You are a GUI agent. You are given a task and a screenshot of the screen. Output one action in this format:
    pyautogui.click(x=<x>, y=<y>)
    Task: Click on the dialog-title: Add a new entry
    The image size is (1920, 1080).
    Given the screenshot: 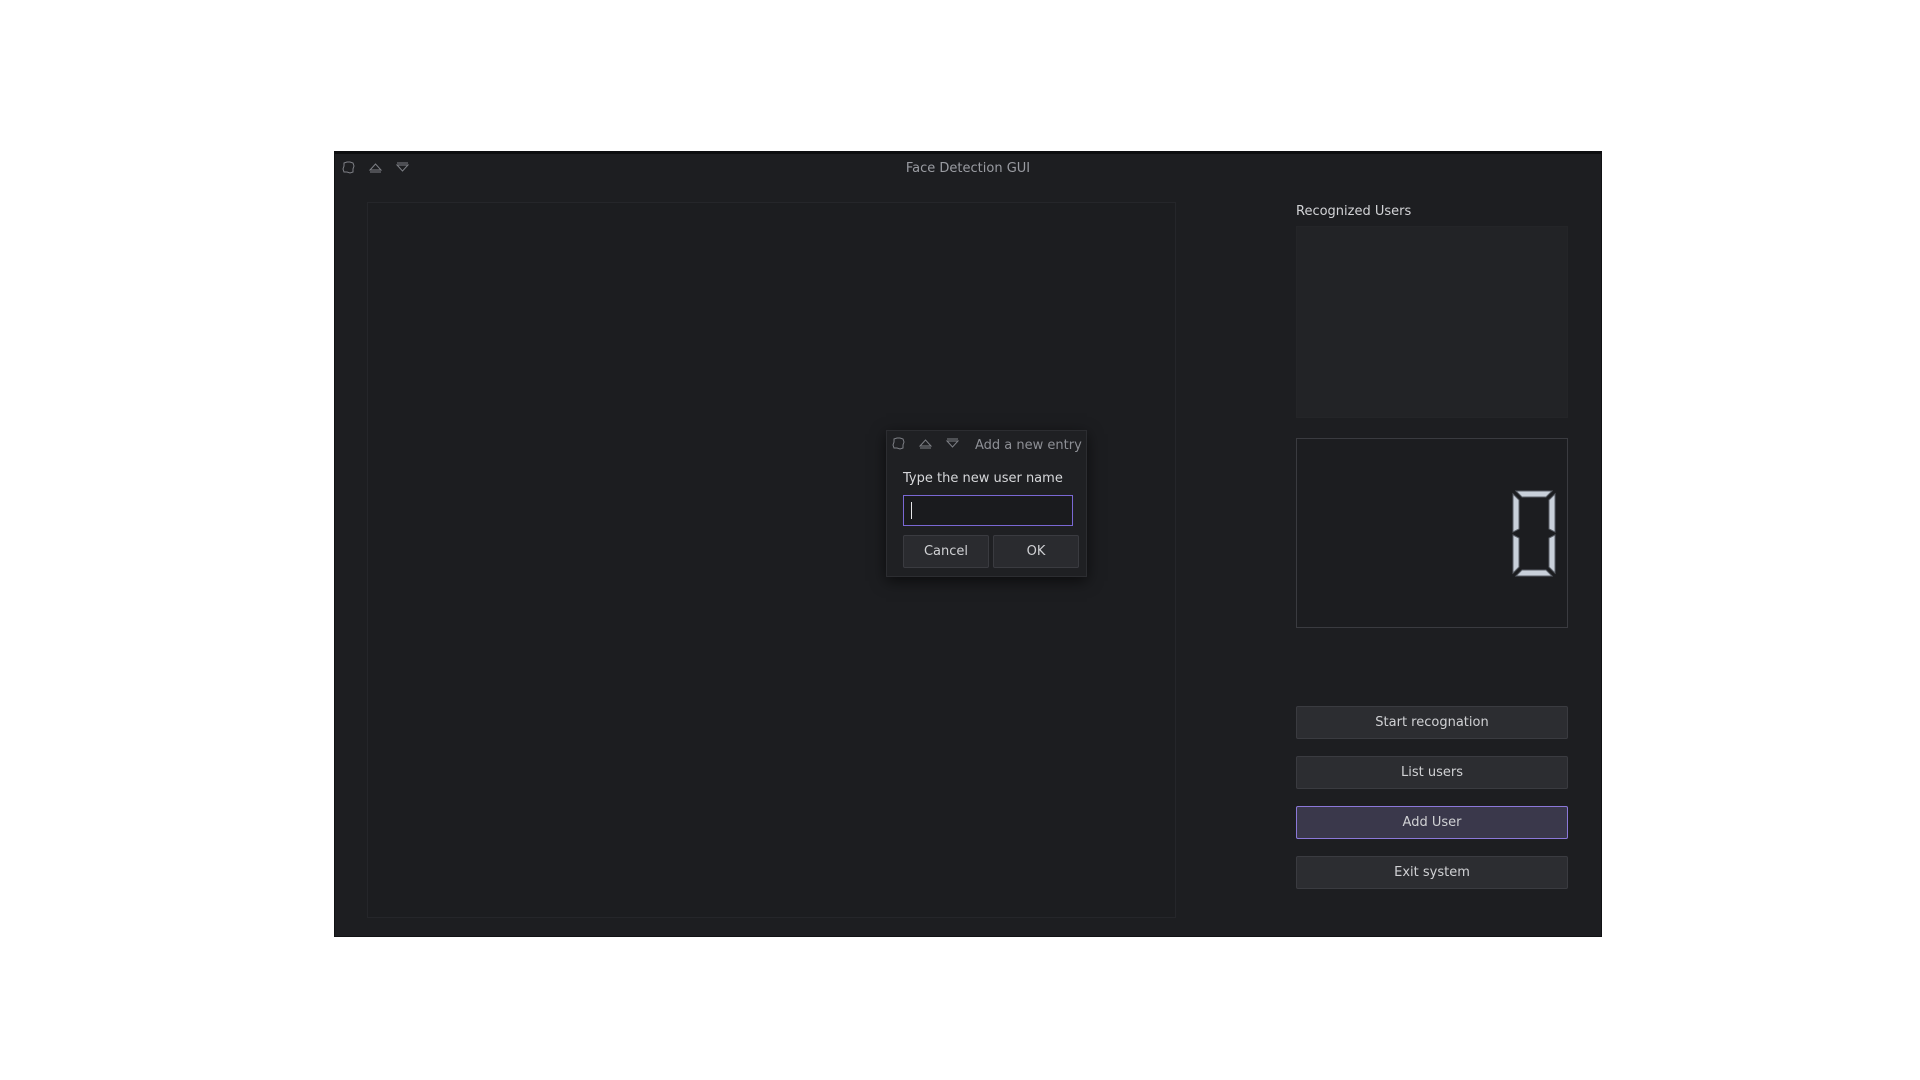 What is the action you would take?
    pyautogui.click(x=1028, y=445)
    